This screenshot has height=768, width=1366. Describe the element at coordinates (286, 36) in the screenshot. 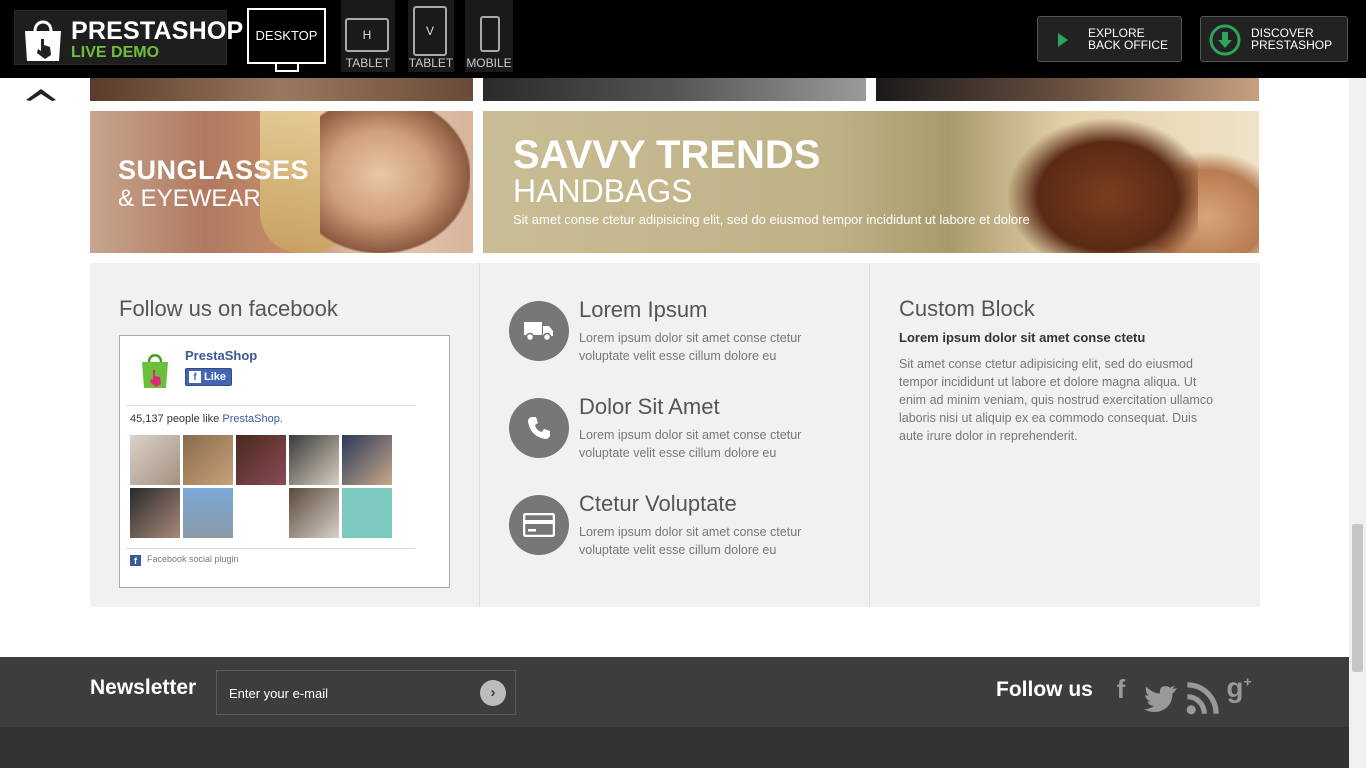

I see `desktop-label: DESKTOP` at that location.